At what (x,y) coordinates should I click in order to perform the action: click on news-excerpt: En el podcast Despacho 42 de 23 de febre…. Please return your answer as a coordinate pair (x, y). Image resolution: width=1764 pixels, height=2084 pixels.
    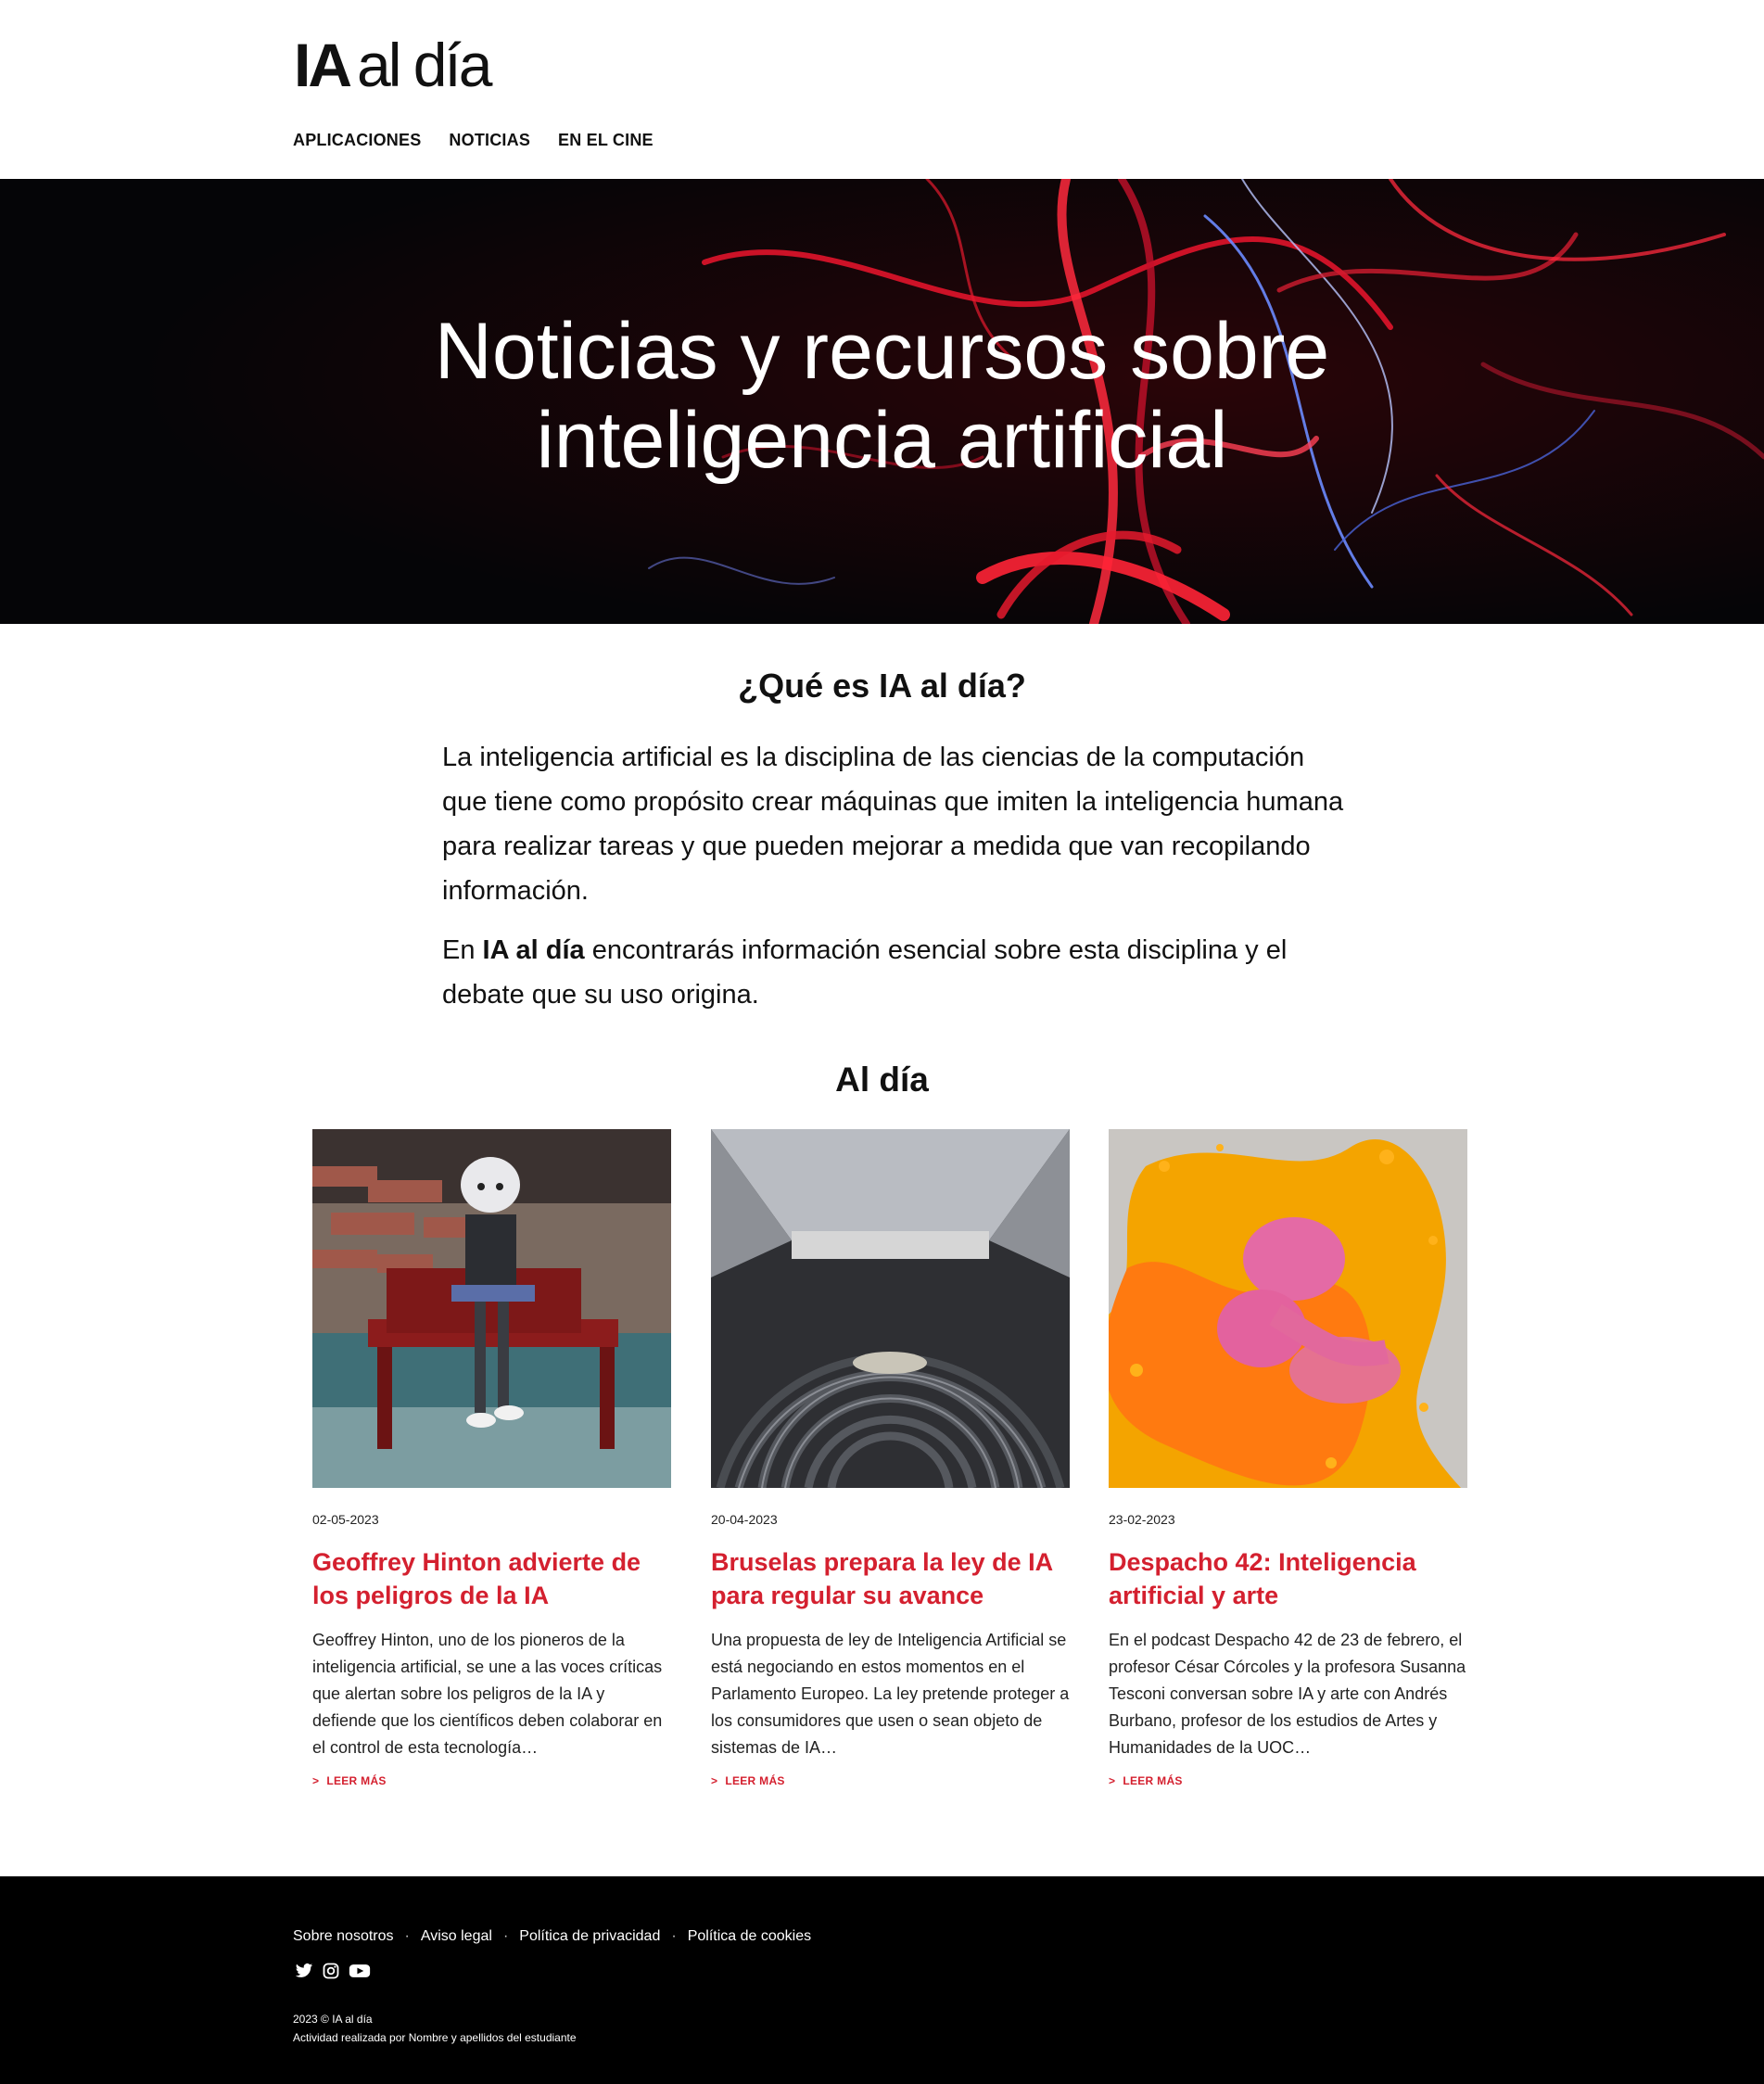
    Looking at the image, I should click on (1287, 1694).